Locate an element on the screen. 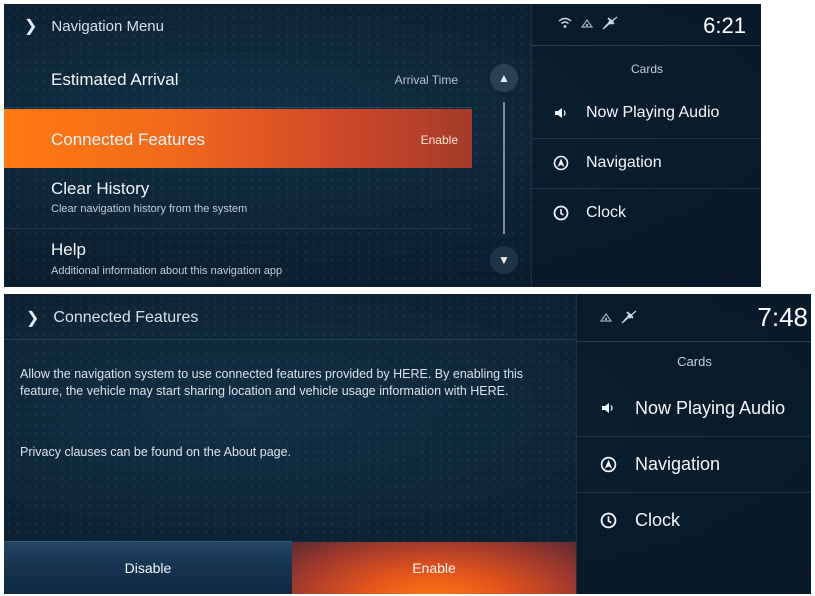  menu-item-title: Clear History is located at coordinates (100, 188).